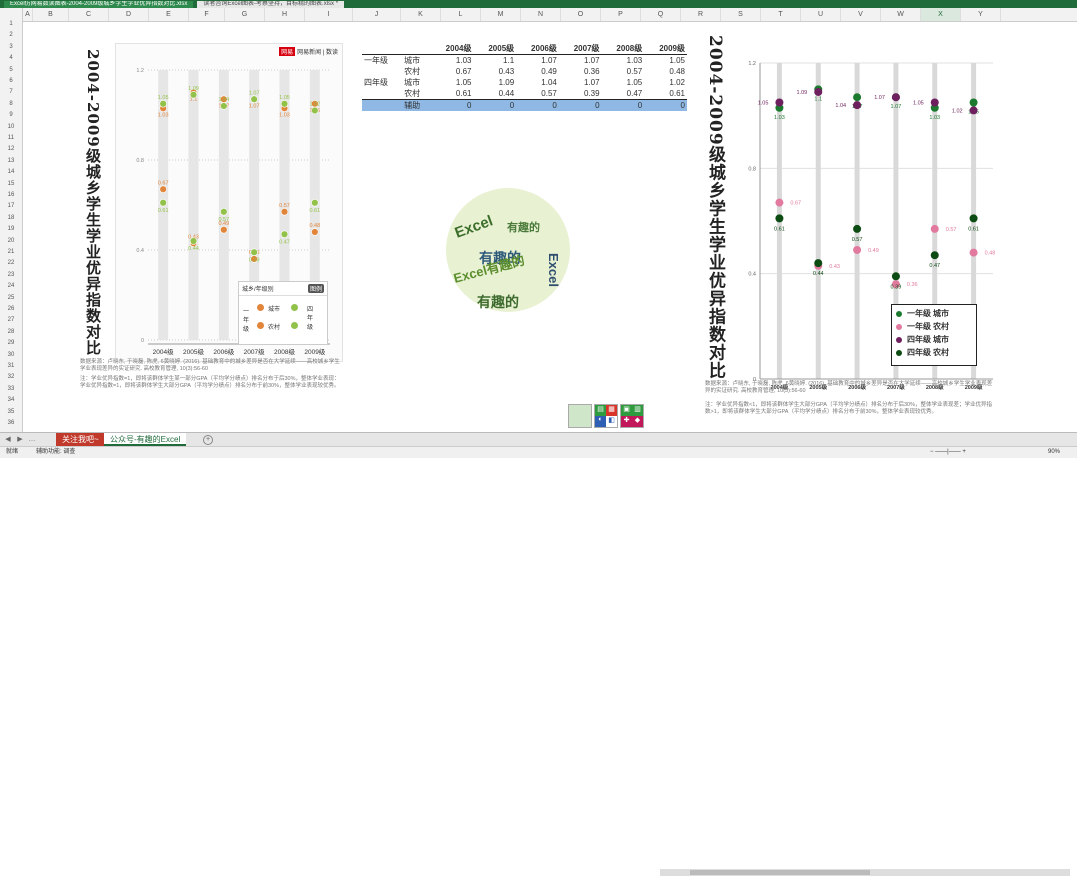  I want to click on column-header-U: U, so click(821, 14).